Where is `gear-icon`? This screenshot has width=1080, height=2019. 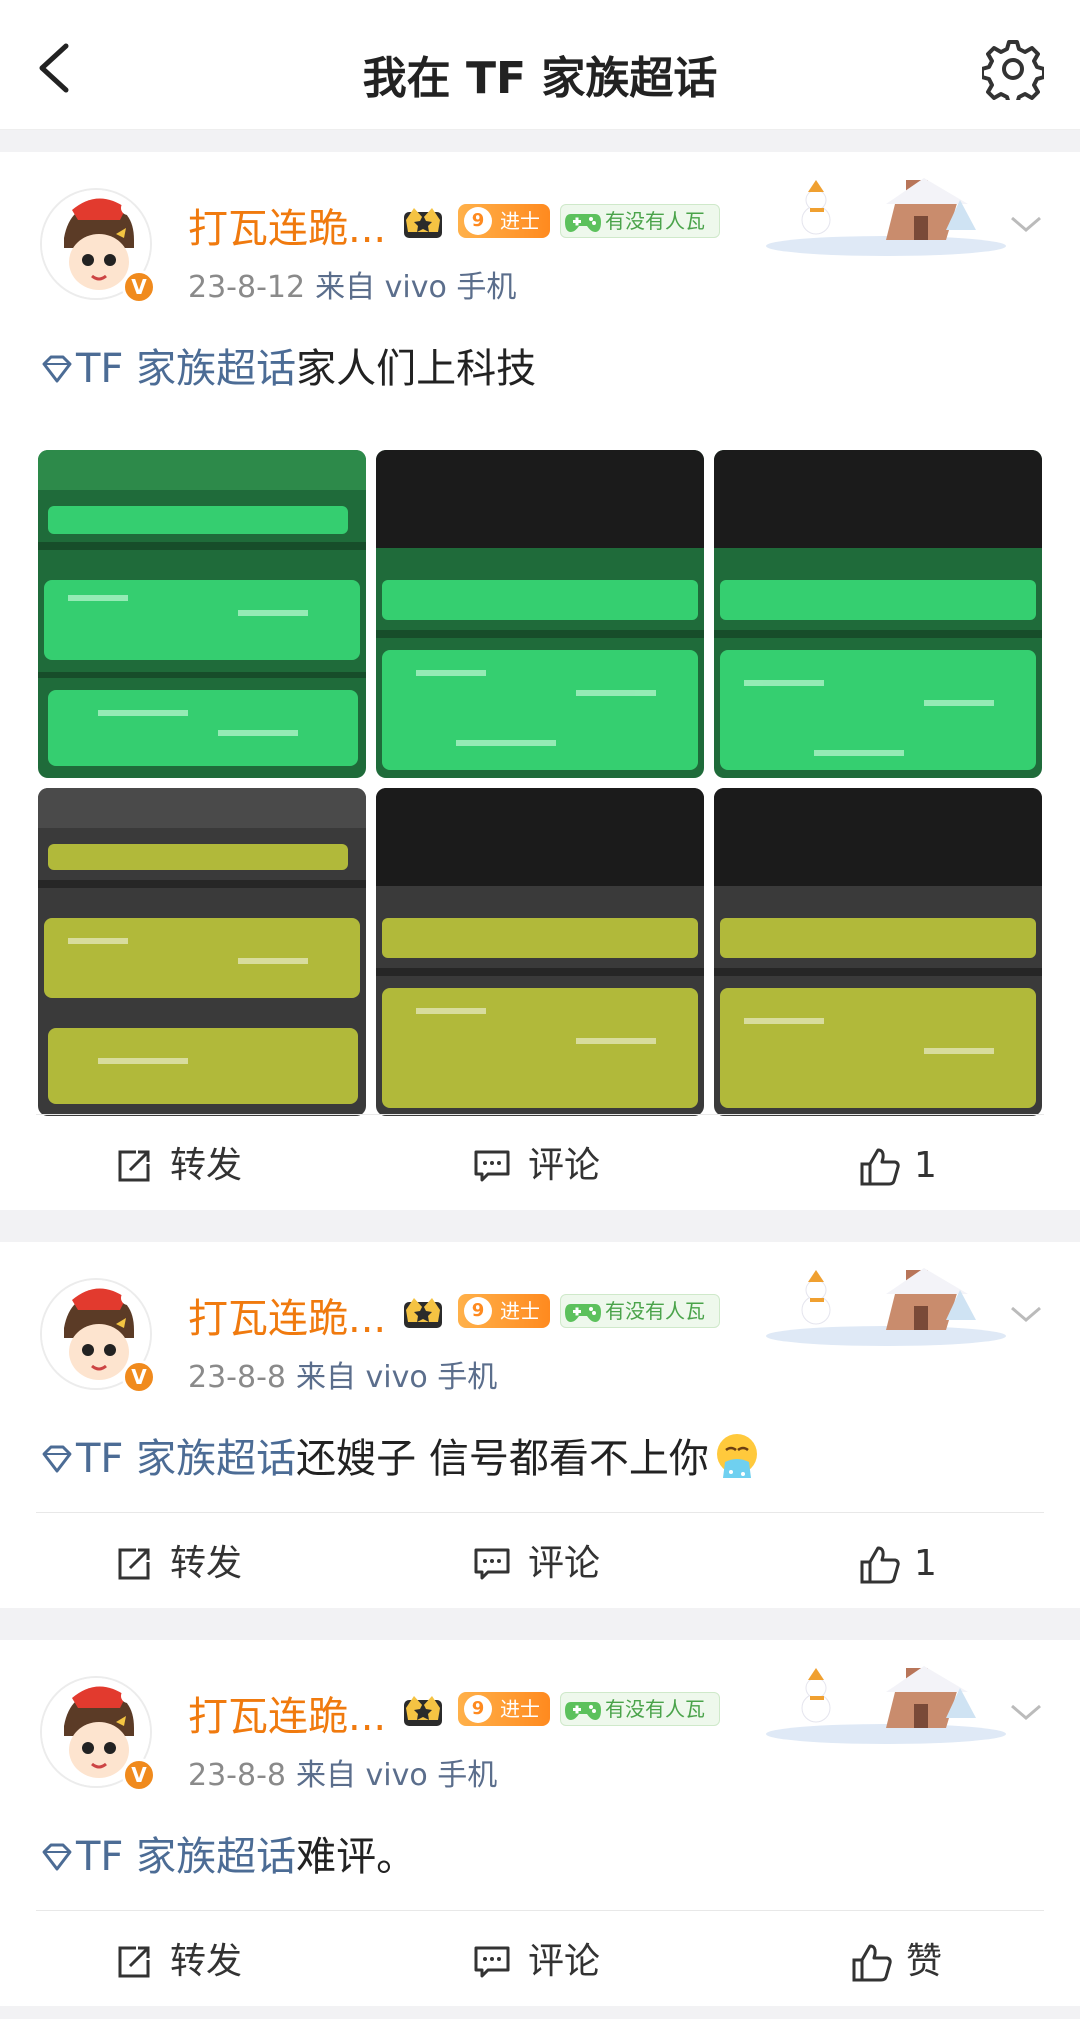
gear-icon is located at coordinates (1013, 69).